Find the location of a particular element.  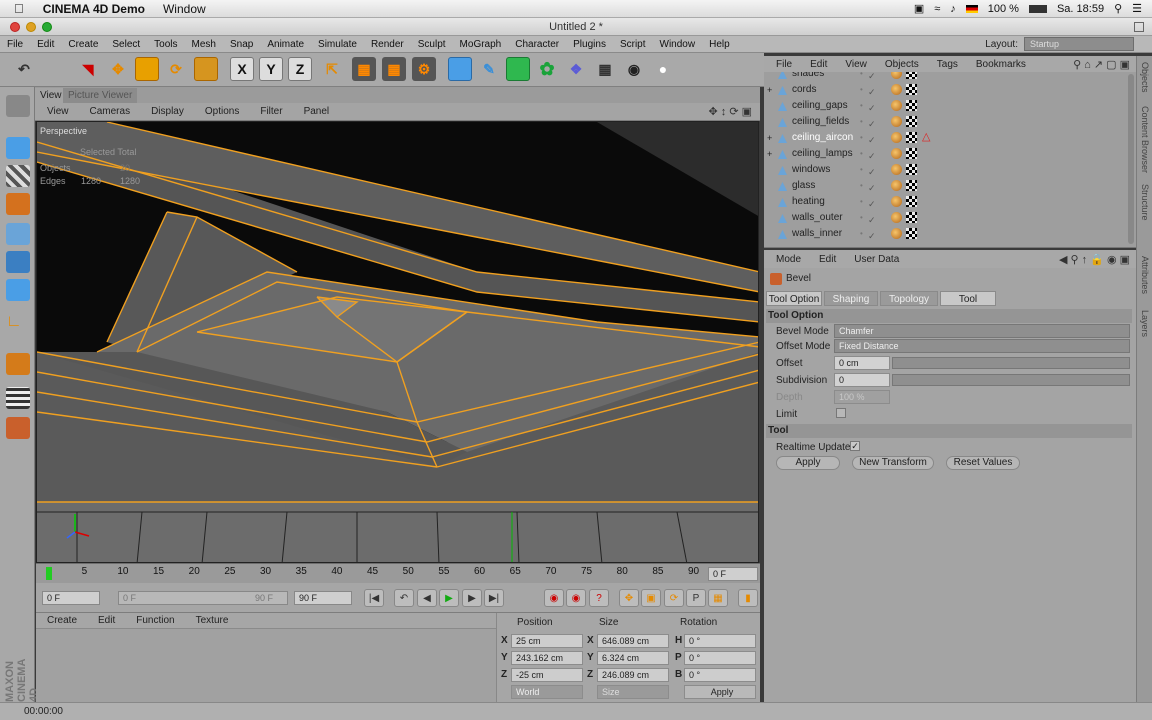

menu-mesh: Mesh is located at coordinates (204, 44).